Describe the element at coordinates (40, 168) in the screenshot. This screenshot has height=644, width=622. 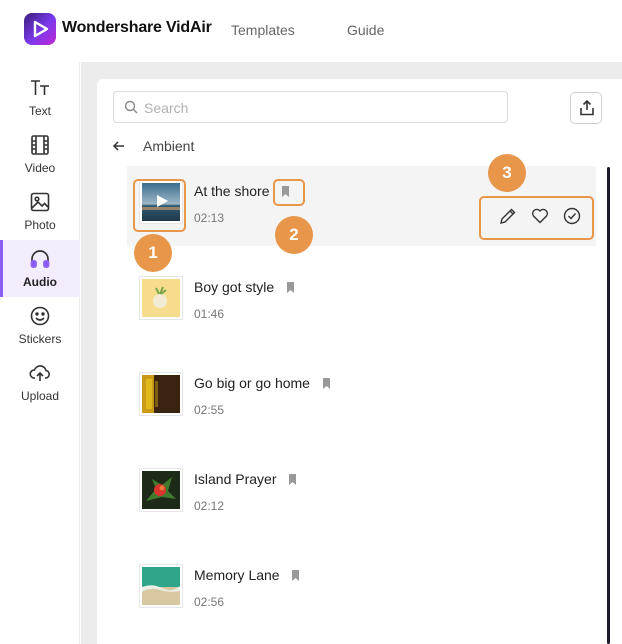
I see `sidebar-item-label: Video` at that location.